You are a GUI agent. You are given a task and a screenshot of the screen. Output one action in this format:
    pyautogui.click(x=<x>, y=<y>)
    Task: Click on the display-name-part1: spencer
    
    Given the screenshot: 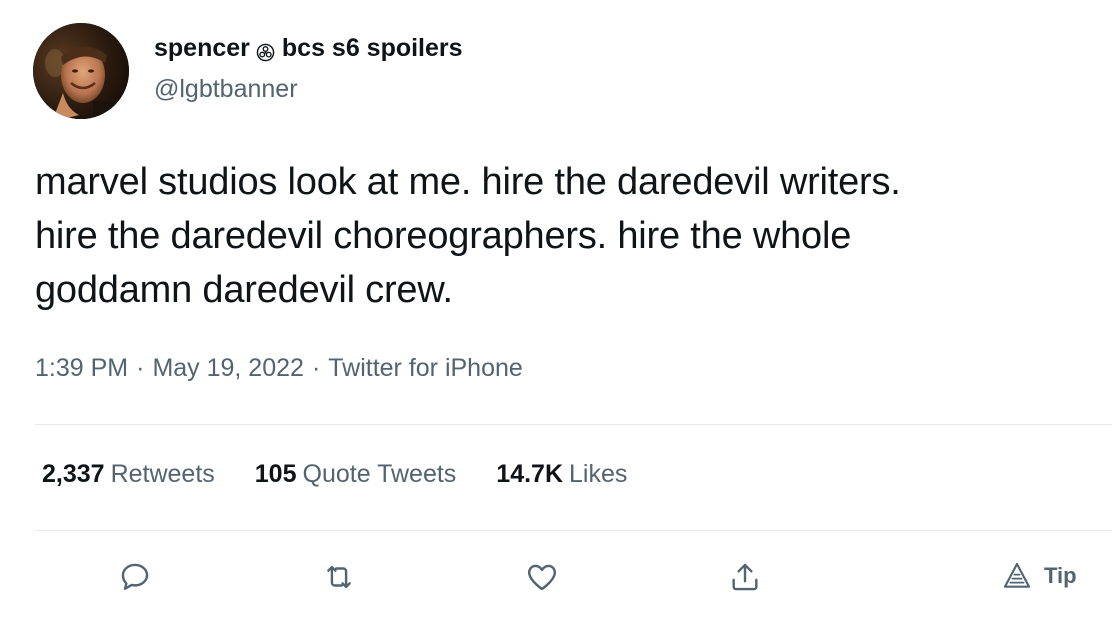 What is the action you would take?
    pyautogui.click(x=202, y=48)
    